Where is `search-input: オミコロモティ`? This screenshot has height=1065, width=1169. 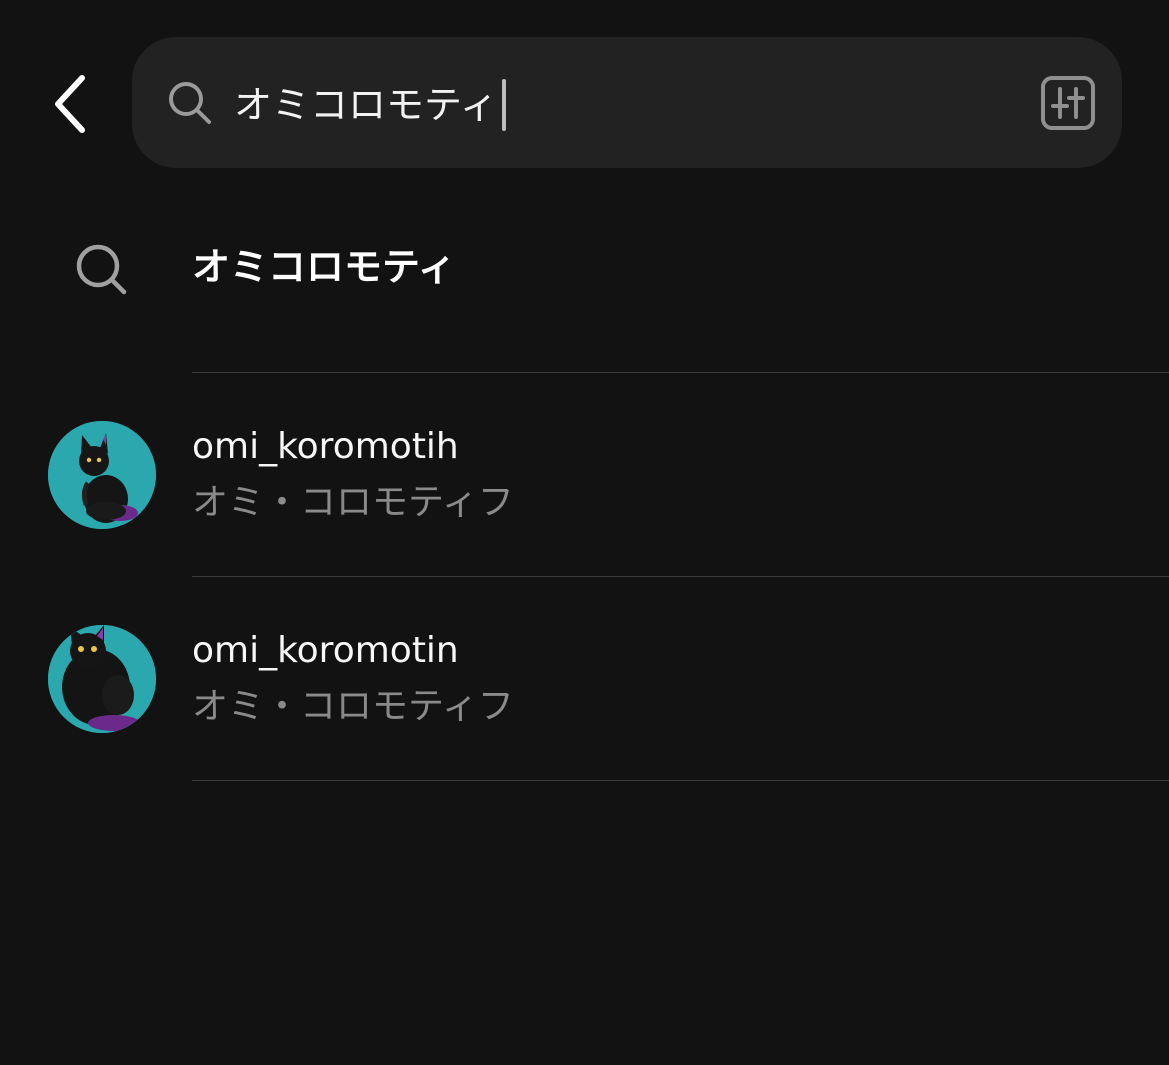
search-input: オミコロモティ is located at coordinates (370, 105).